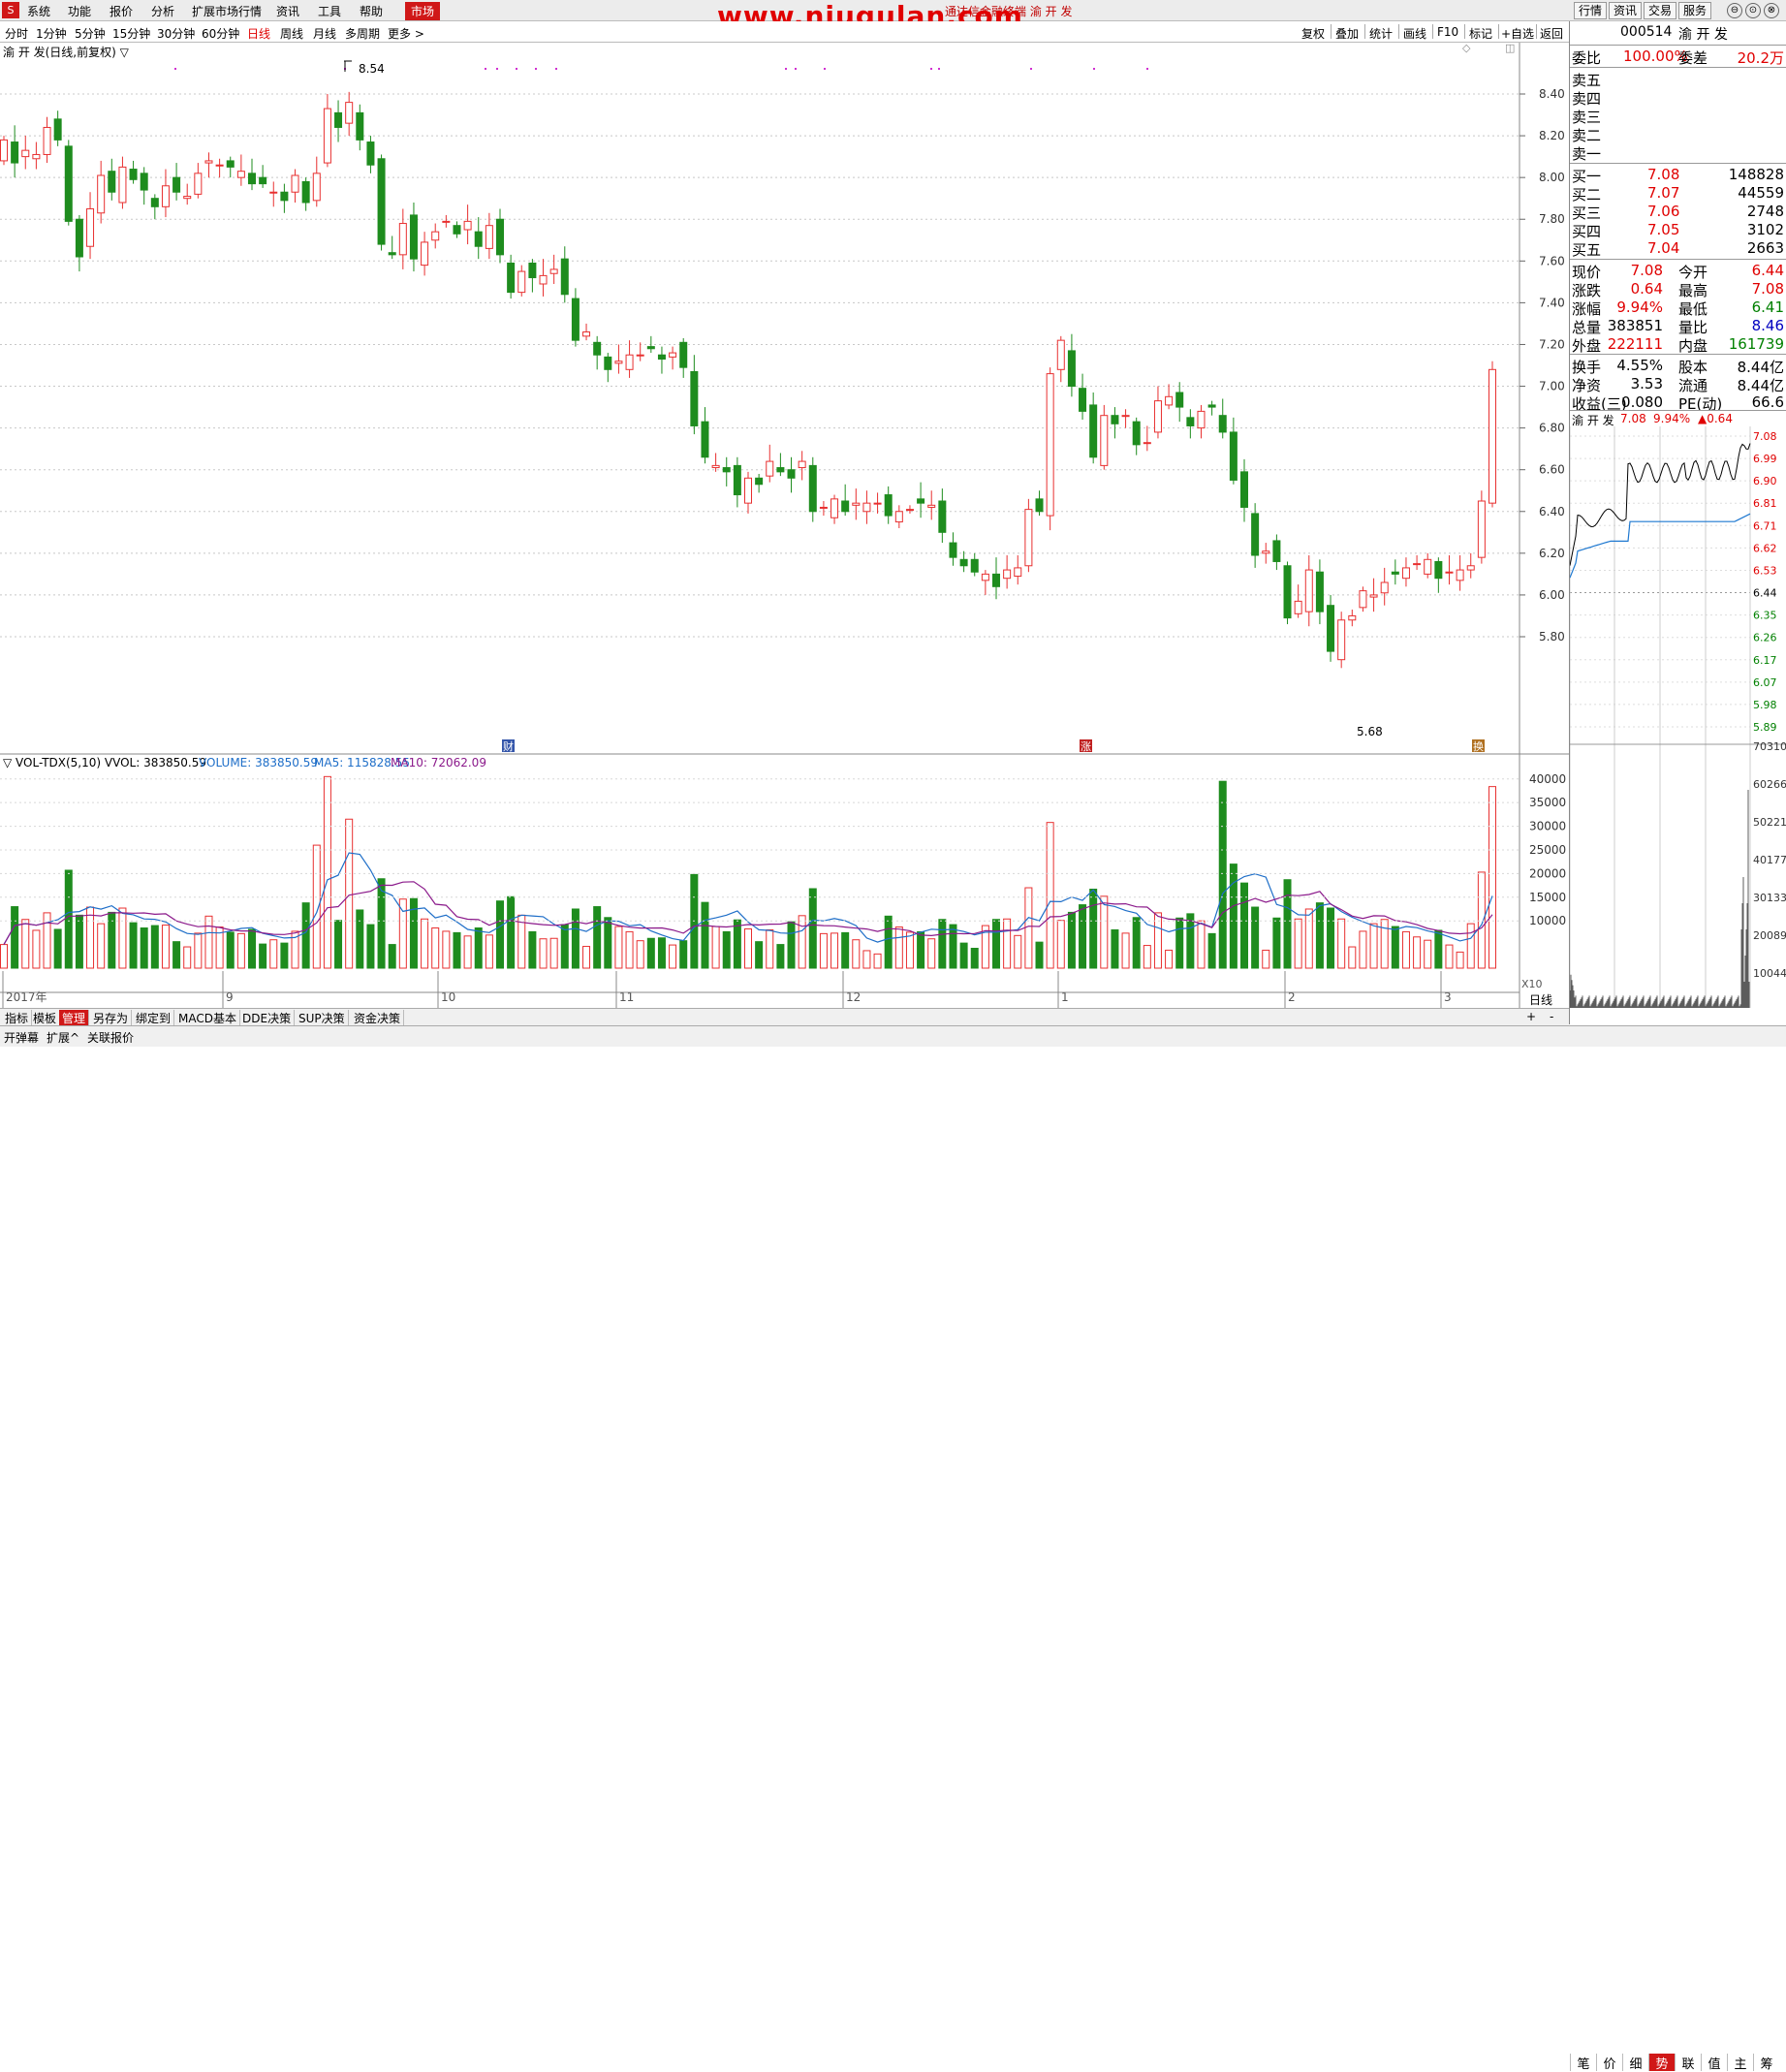 The image size is (1786, 2072). Describe the element at coordinates (1678, 230) in the screenshot. I see `buy-4: 买四 7.05 3102` at that location.